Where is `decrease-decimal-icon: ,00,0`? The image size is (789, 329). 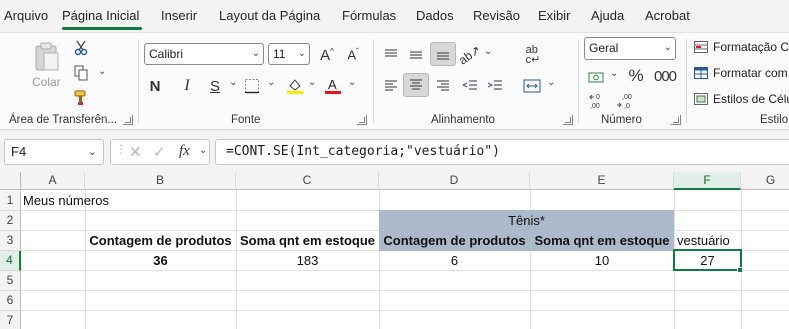
decrease-decimal-icon: ,00,0 is located at coordinates (626, 101).